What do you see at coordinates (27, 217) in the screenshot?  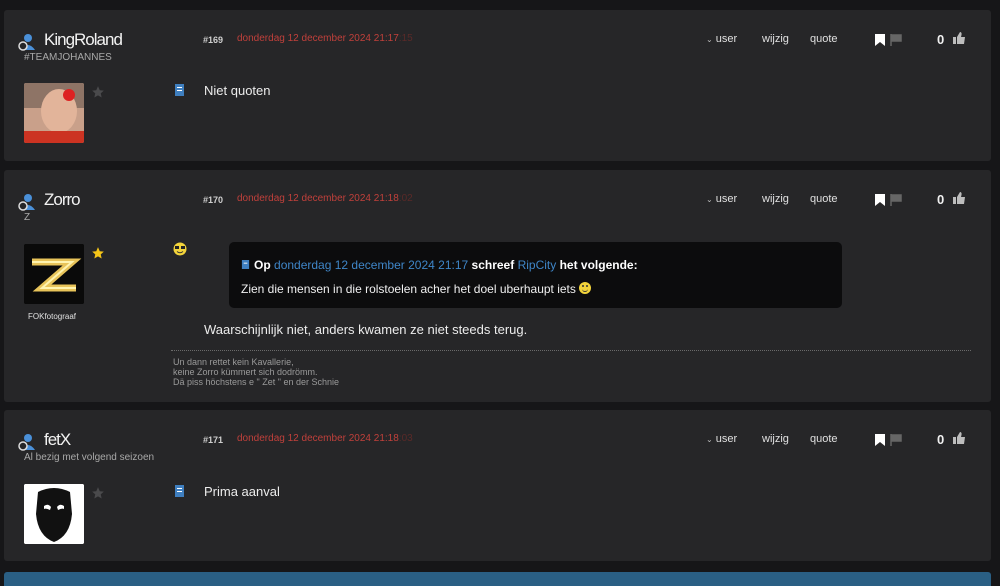 I see `user-title: Z` at bounding box center [27, 217].